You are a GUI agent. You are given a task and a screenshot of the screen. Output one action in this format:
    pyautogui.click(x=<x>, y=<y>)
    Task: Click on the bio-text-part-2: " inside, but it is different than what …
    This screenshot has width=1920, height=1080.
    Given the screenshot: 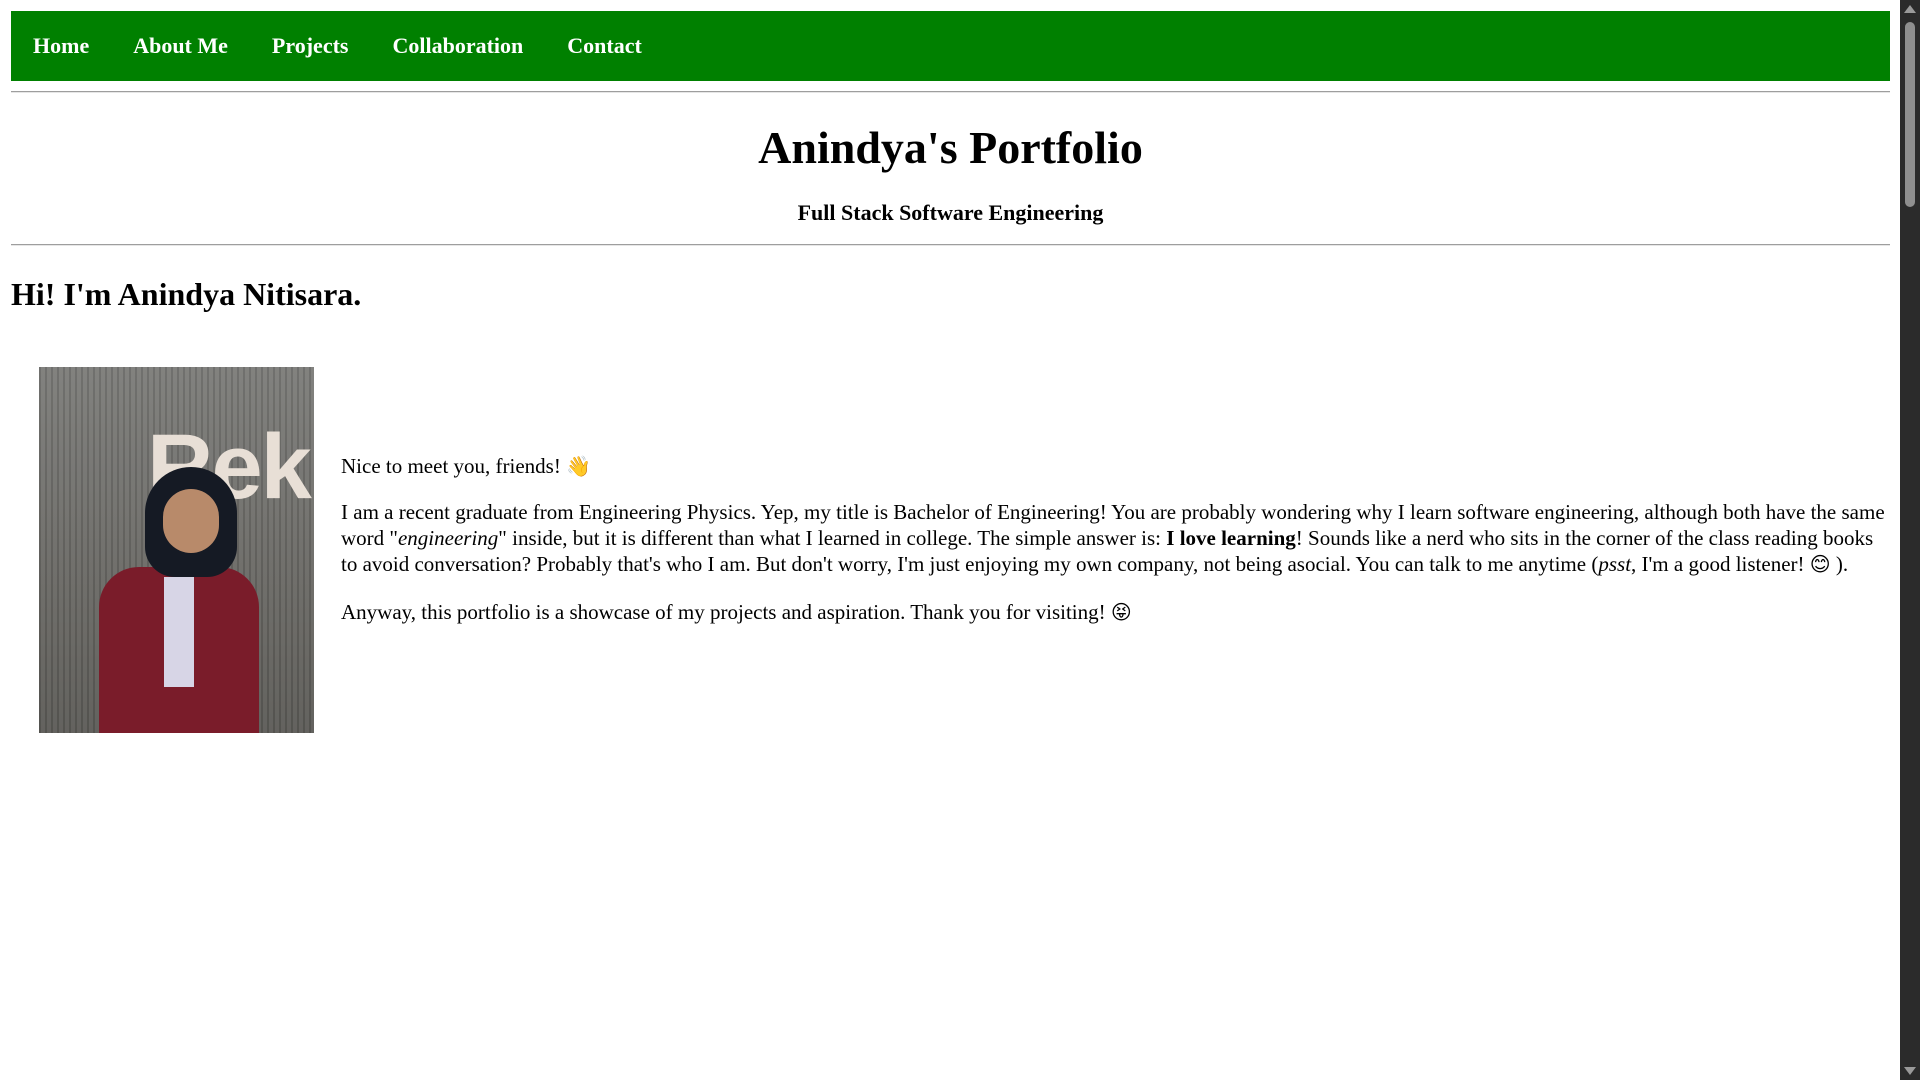 What is the action you would take?
    pyautogui.click(x=832, y=537)
    